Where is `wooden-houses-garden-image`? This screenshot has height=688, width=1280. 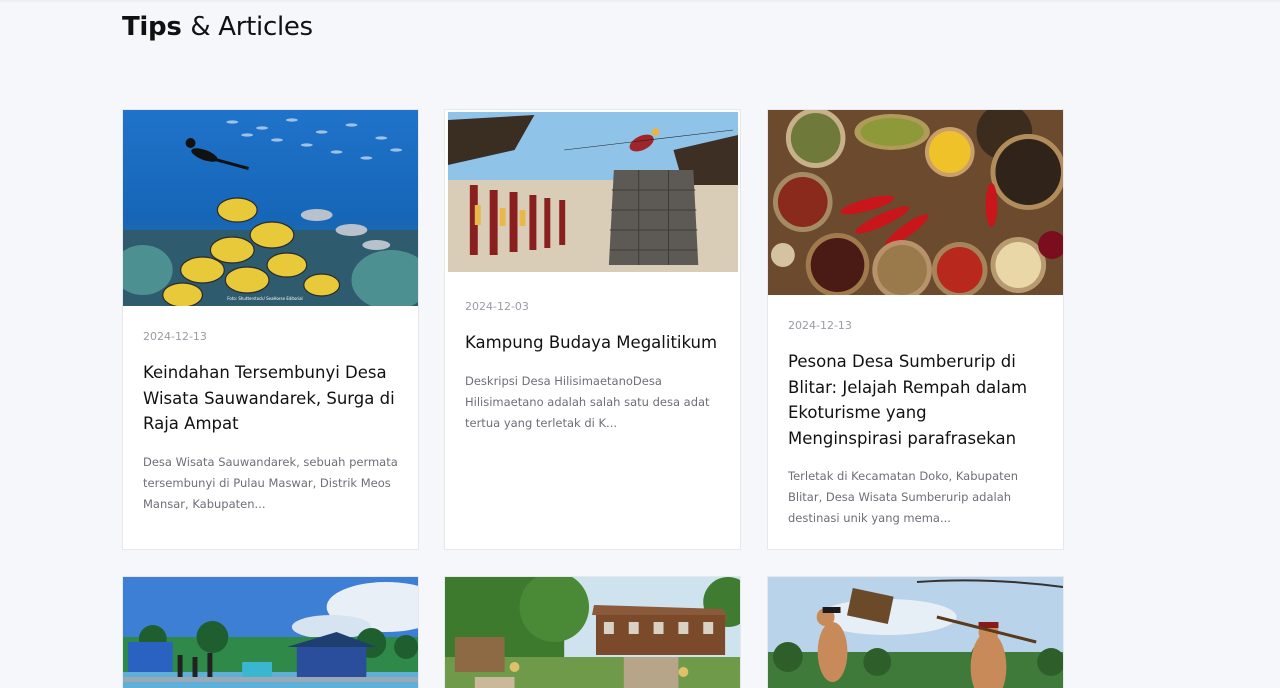
wooden-houses-garden-image is located at coordinates (592, 632).